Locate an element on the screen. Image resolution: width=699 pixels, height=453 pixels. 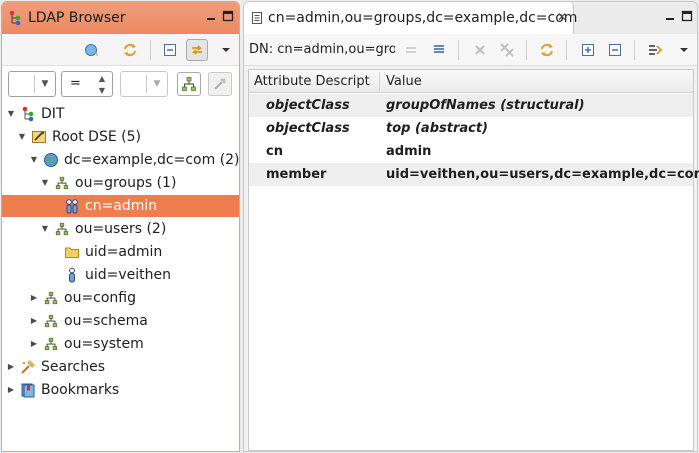
tree-item-ou-system: ▶ ou=system is located at coordinates (120, 344).